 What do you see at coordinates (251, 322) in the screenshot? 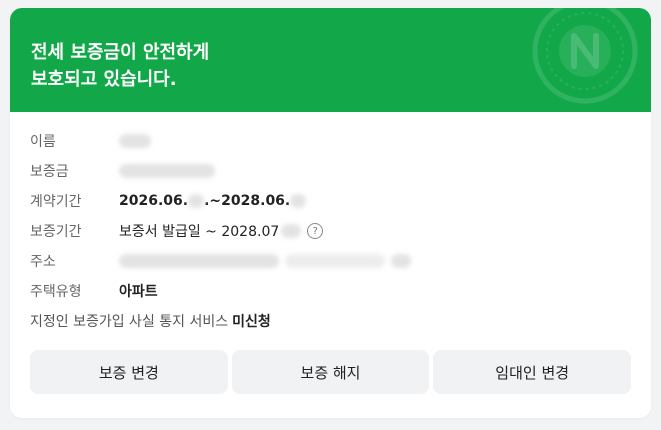
I see `notification-status: 미신청` at bounding box center [251, 322].